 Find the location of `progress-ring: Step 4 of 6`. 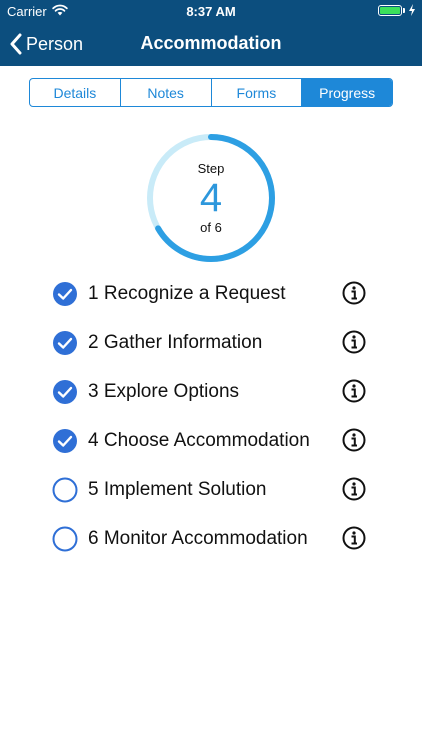

progress-ring: Step 4 of 6 is located at coordinates (211, 198).